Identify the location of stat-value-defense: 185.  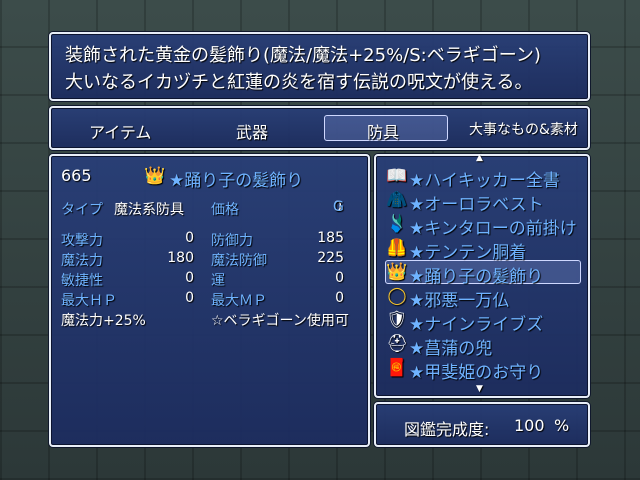
(330, 238).